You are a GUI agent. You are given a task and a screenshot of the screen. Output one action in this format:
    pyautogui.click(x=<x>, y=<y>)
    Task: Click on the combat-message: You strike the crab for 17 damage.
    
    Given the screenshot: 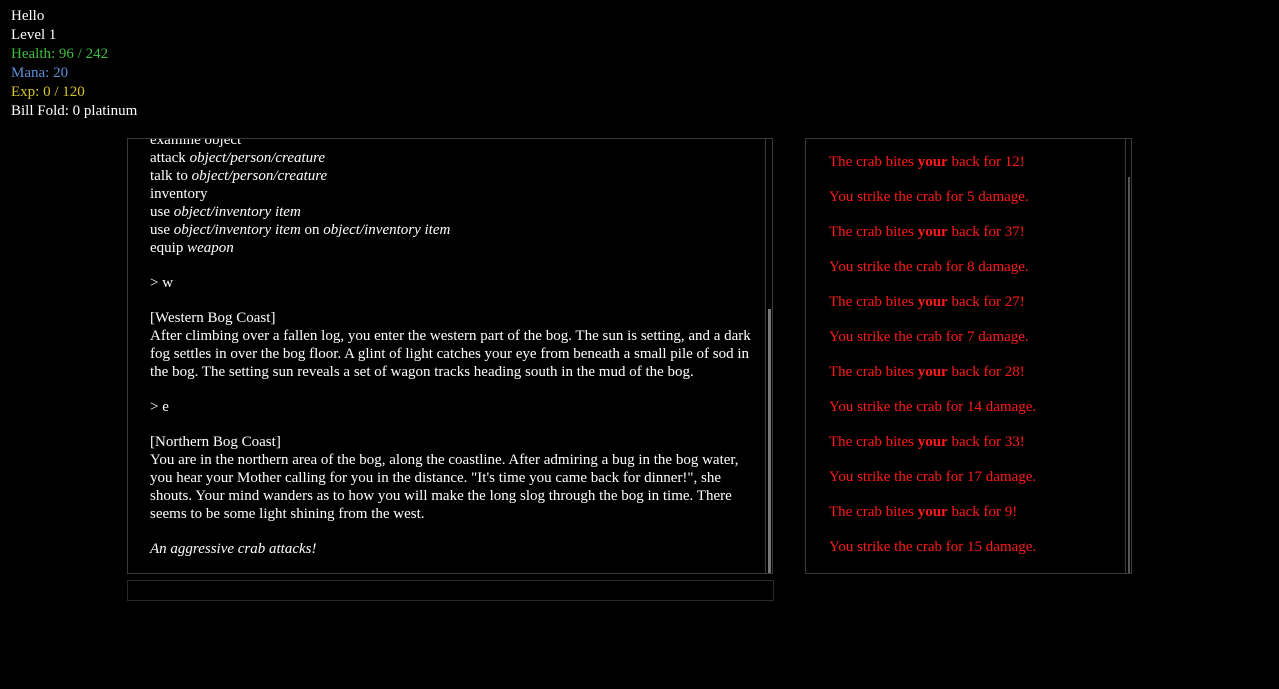 What is the action you would take?
    pyautogui.click(x=975, y=484)
    